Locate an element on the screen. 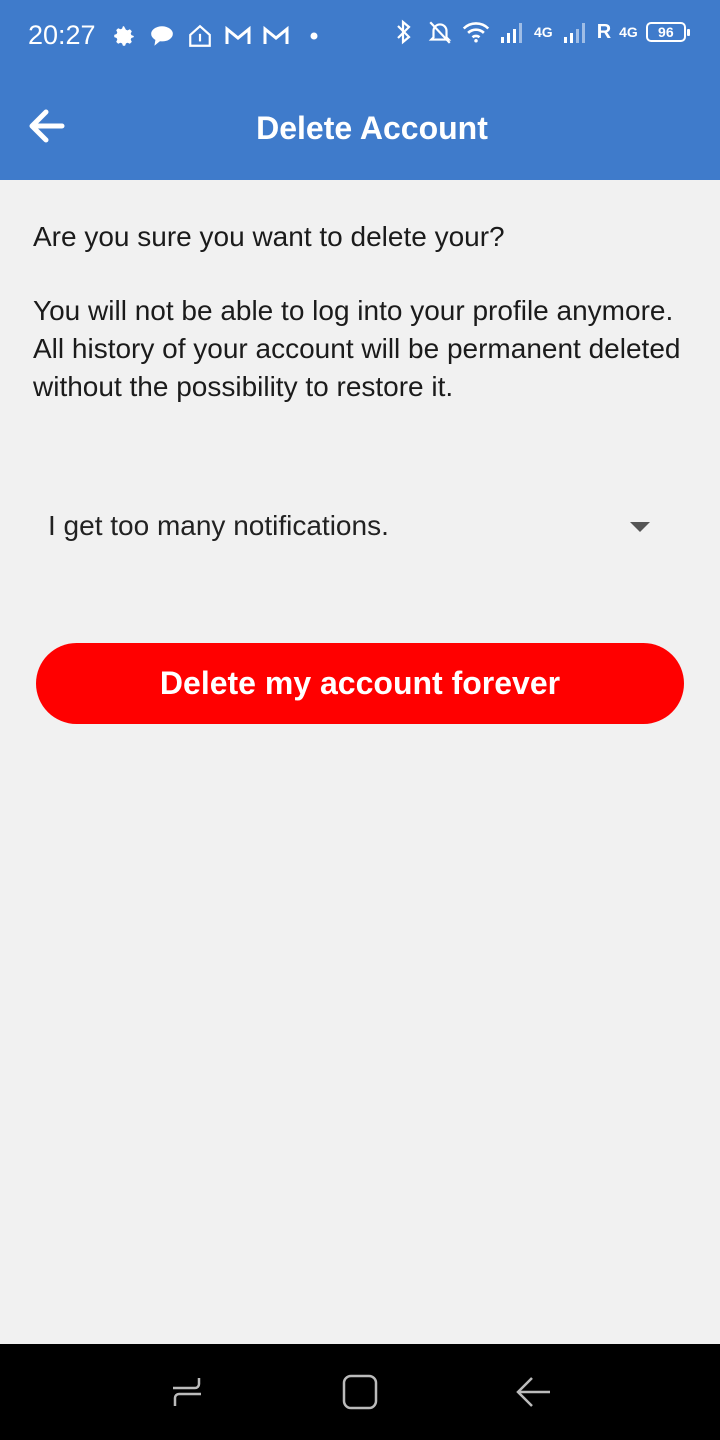 The image size is (720, 1440). settings-gear-icon is located at coordinates (124, 36).